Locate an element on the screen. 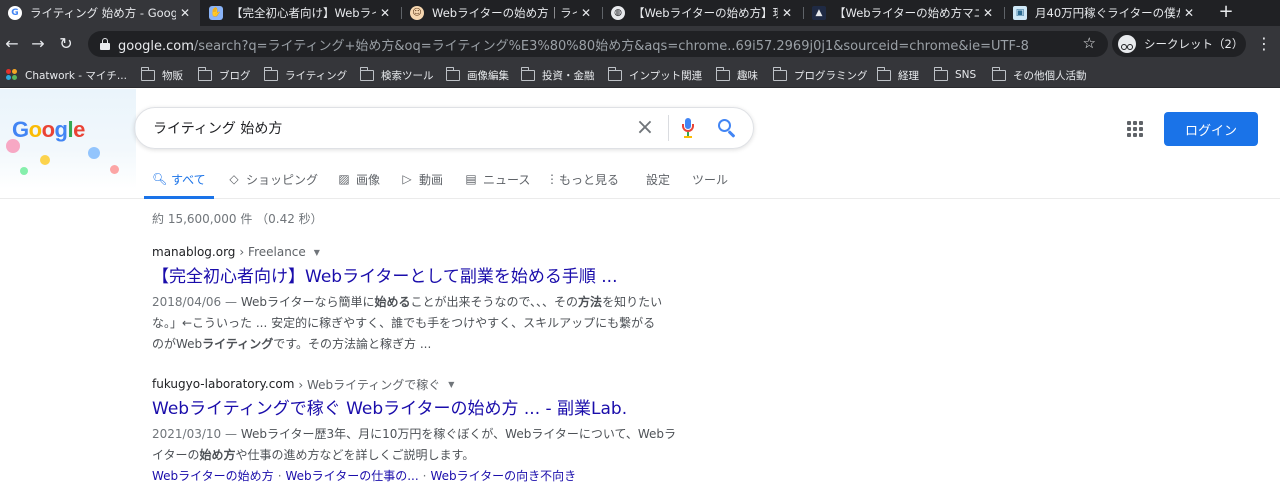 The height and width of the screenshot is (496, 1280). image-icon: ▣ is located at coordinates (1020, 13).